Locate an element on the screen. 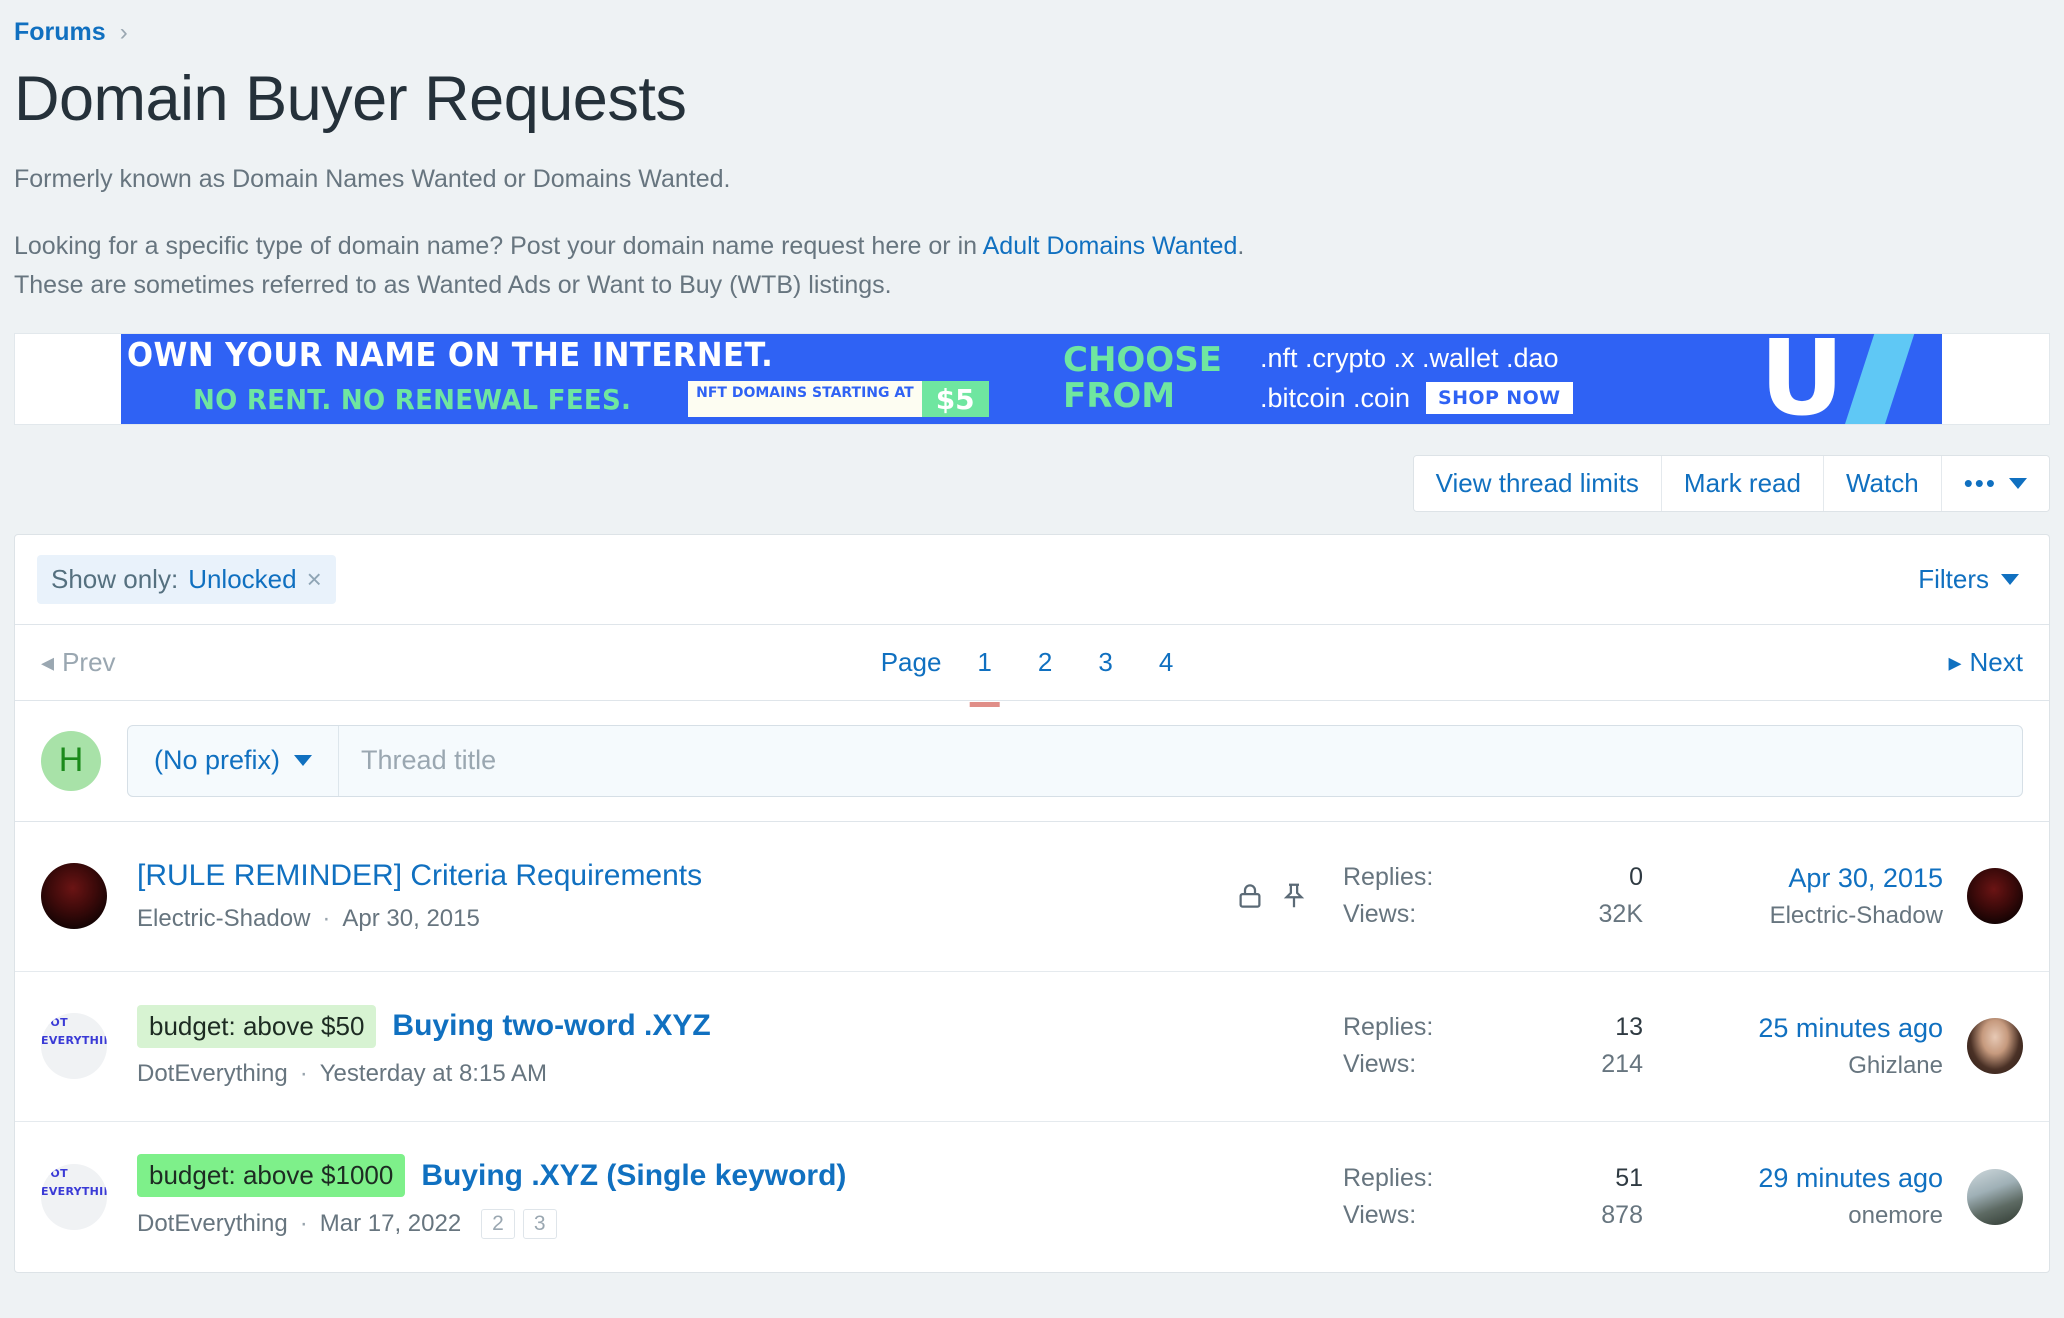 Image resolution: width=2064 pixels, height=1318 pixels. thread-replies: Replies: 51 is located at coordinates (1493, 1178).